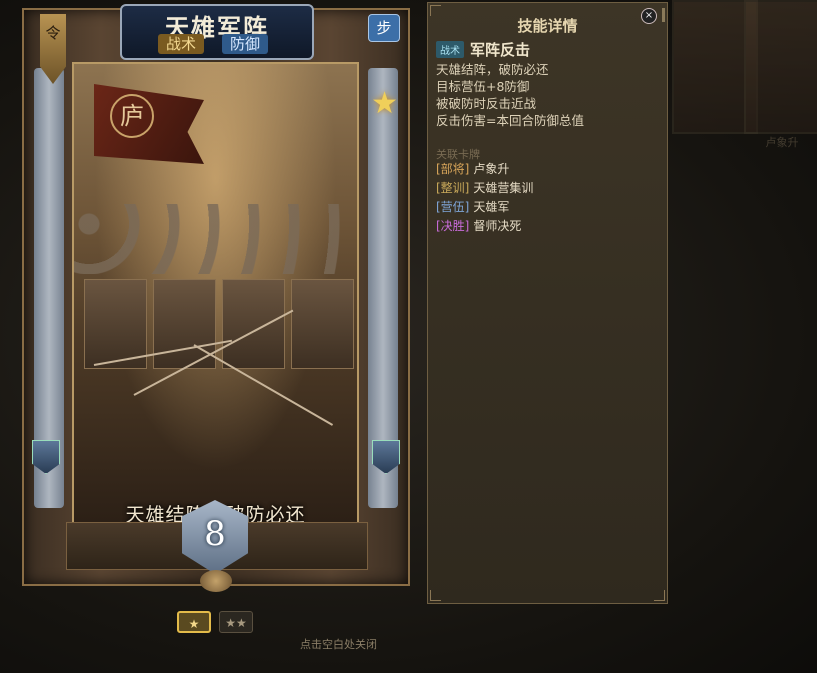 Image resolution: width=817 pixels, height=673 pixels. I want to click on background-card-caption: 卢象升, so click(782, 142).